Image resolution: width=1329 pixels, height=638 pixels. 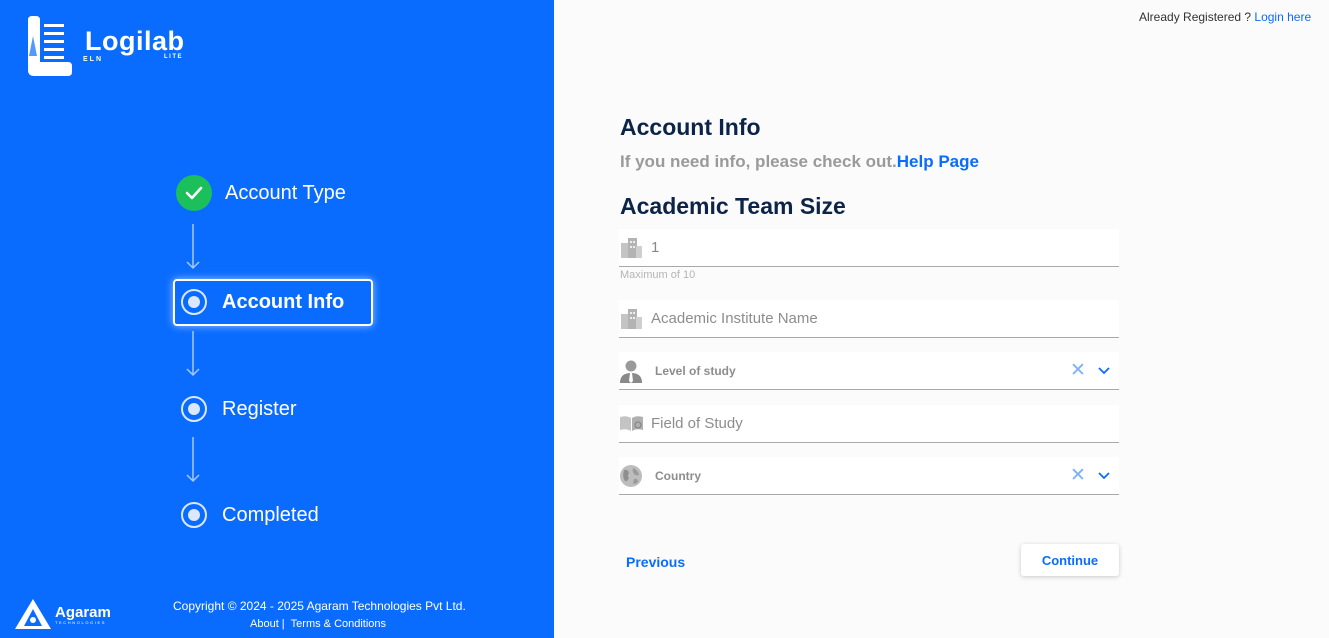 What do you see at coordinates (93, 59) in the screenshot?
I see `brand-eln: ELN` at bounding box center [93, 59].